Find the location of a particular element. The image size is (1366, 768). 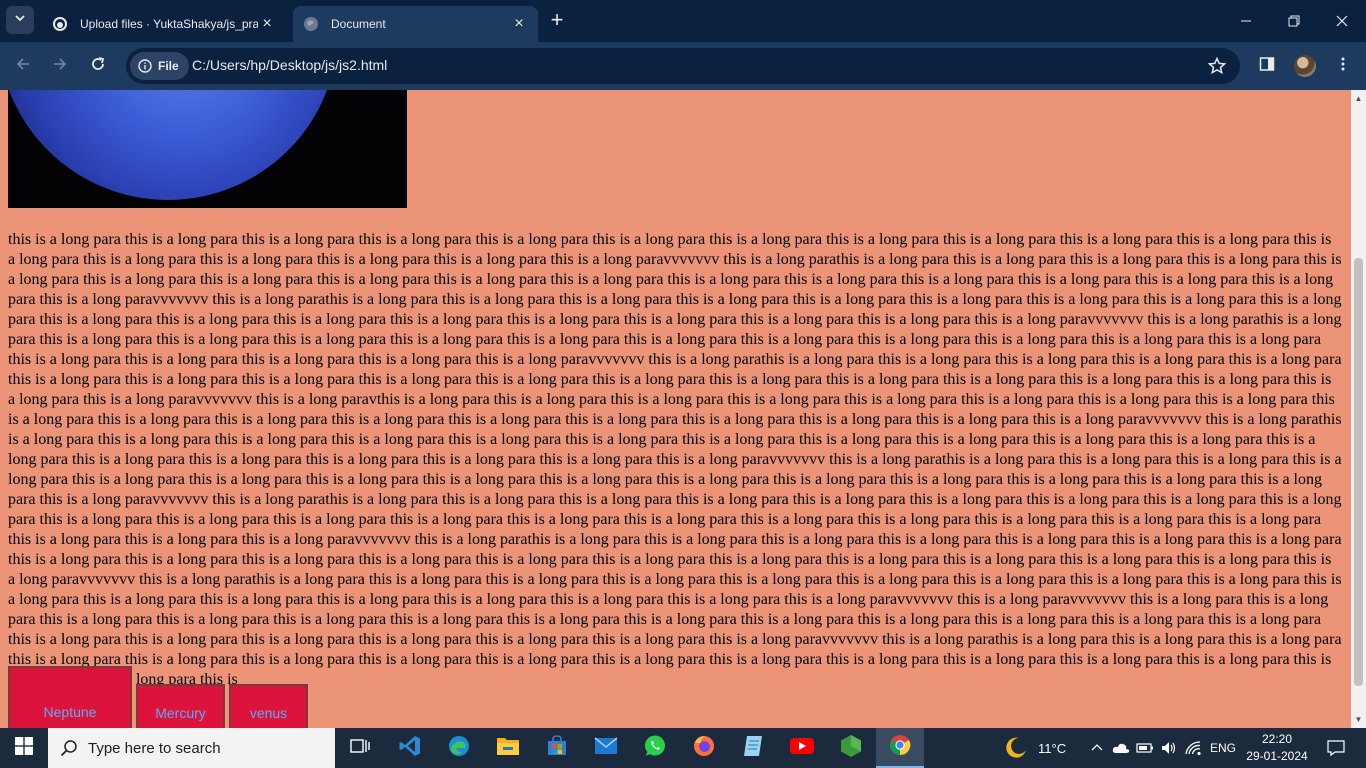

url-text: C:/Users/hp/Desktop/js/js2.html is located at coordinates (289, 65).